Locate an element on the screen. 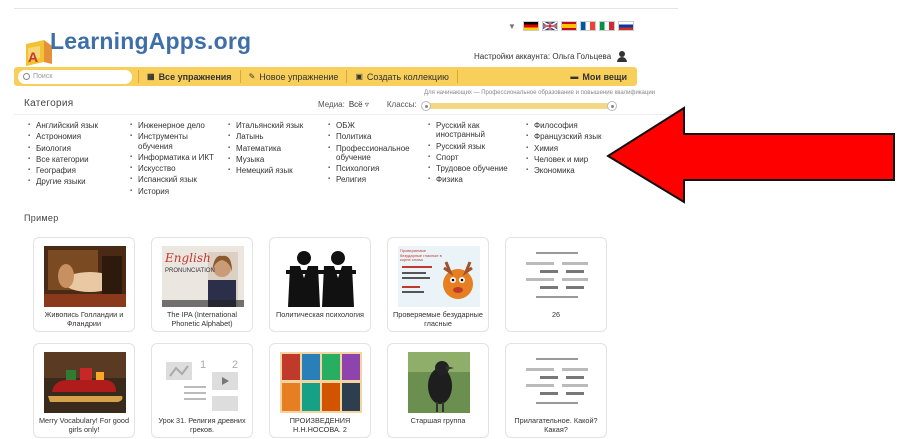 The height and width of the screenshot is (439, 902). create-collection-button: ▣ Создать коллекцию is located at coordinates (402, 76).